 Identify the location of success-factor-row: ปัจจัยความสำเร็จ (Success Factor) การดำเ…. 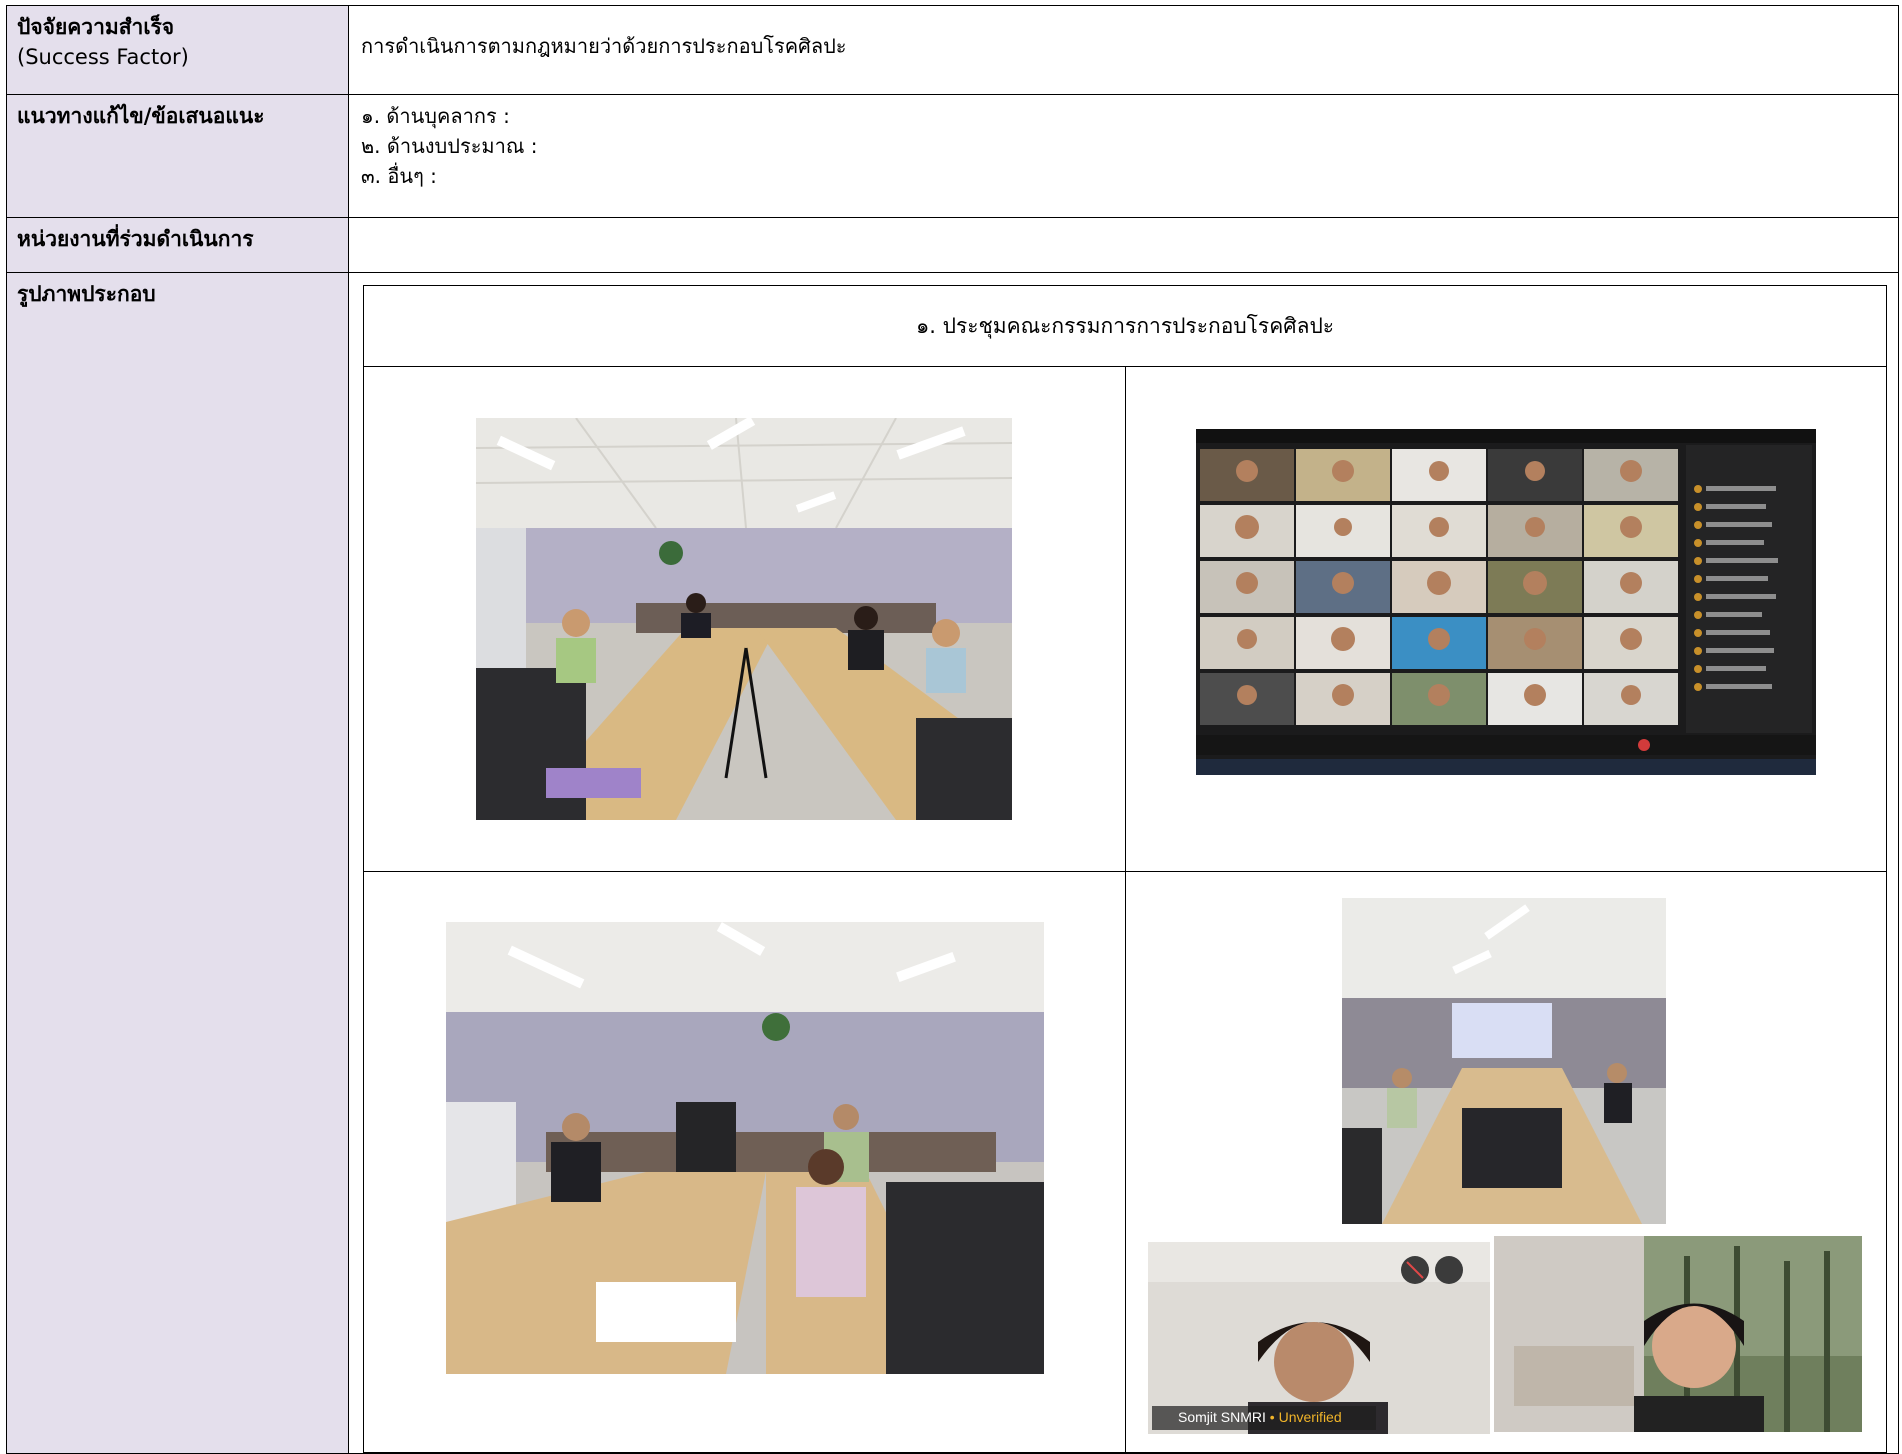
(952, 50).